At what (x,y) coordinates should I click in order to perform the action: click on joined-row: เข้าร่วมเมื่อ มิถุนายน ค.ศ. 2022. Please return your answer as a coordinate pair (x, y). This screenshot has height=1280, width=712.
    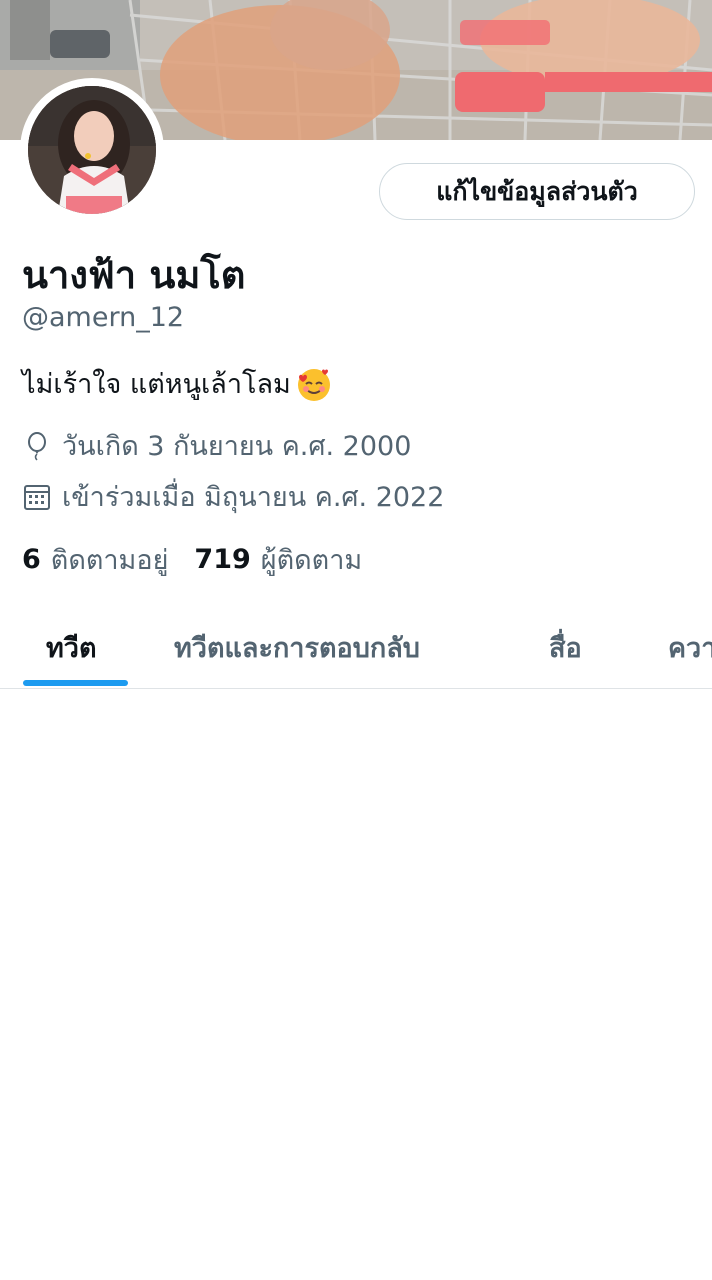
    Looking at the image, I should click on (233, 496).